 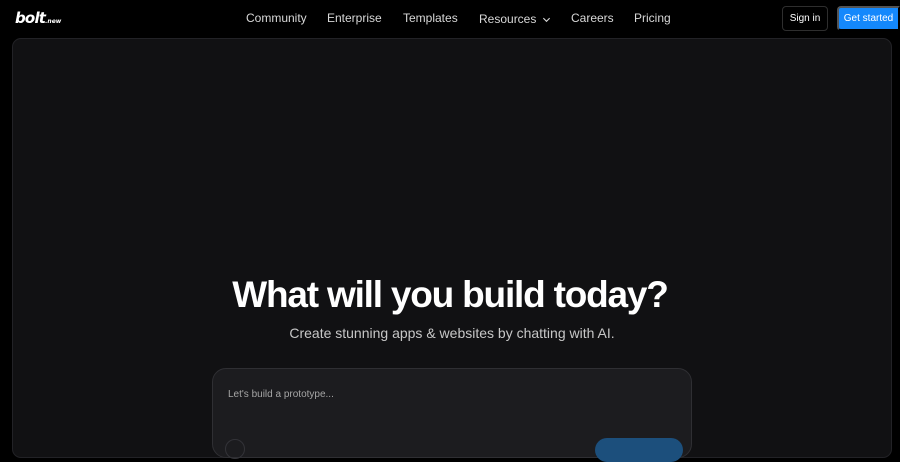 I want to click on logo-suffix: .new, so click(x=53, y=21).